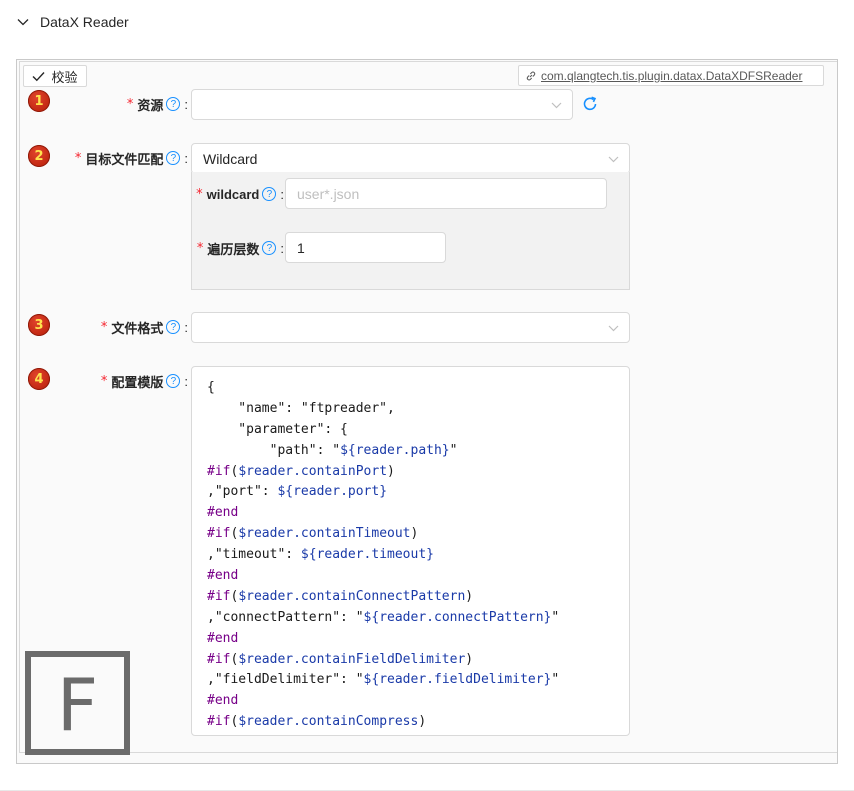 The width and height of the screenshot is (854, 791). What do you see at coordinates (233, 249) in the screenshot?
I see `depth-label-text: 遍历层数` at bounding box center [233, 249].